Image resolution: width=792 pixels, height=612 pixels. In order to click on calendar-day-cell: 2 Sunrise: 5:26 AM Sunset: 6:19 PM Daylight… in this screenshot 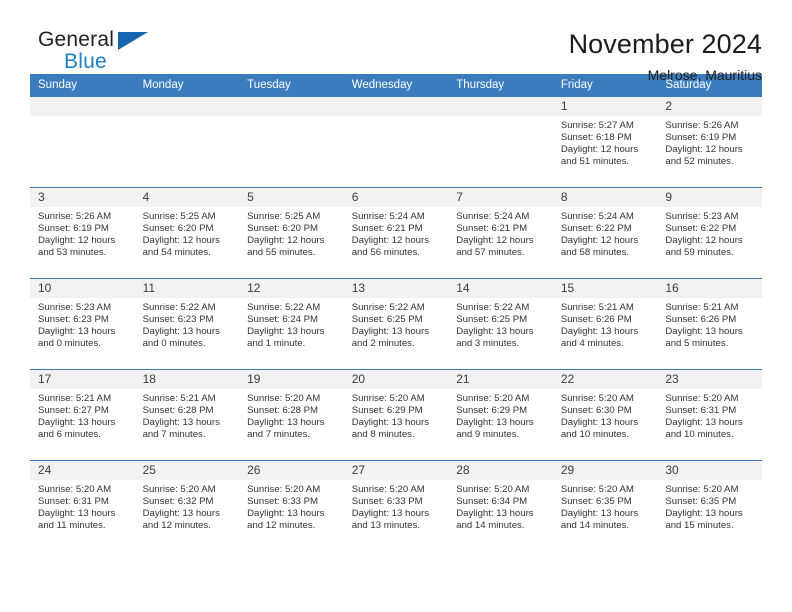, I will do `click(709, 142)`.